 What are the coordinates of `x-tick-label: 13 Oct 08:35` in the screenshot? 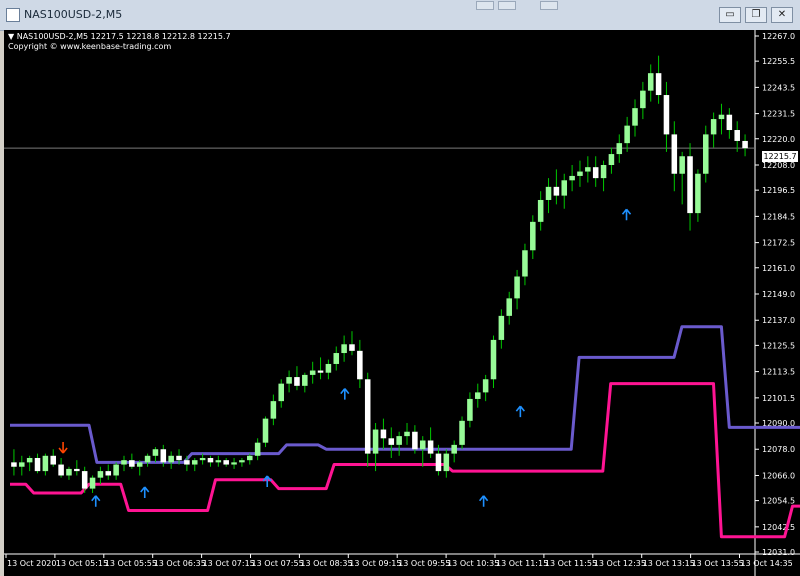 It's located at (326, 563).